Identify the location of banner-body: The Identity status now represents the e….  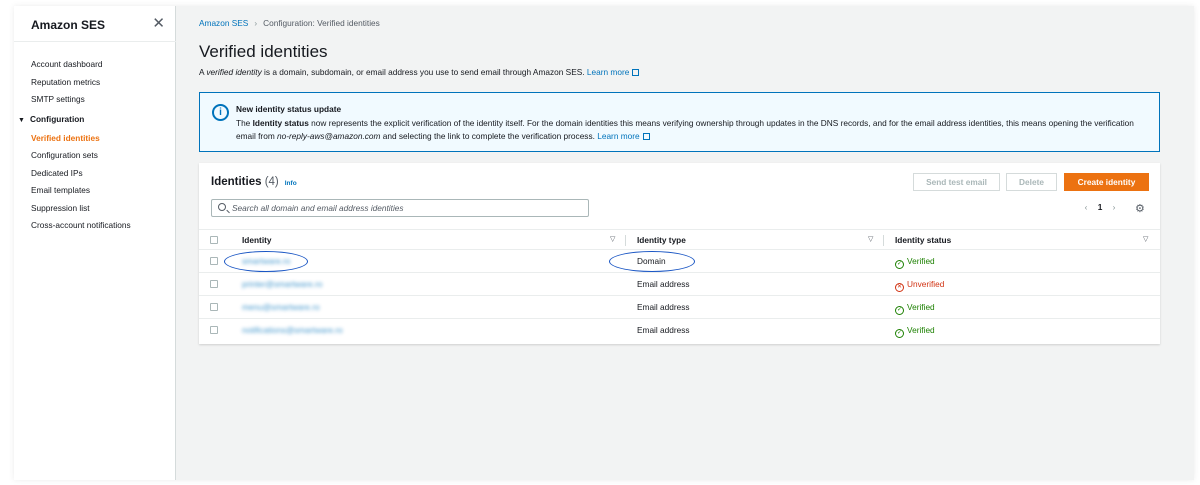
(693, 130).